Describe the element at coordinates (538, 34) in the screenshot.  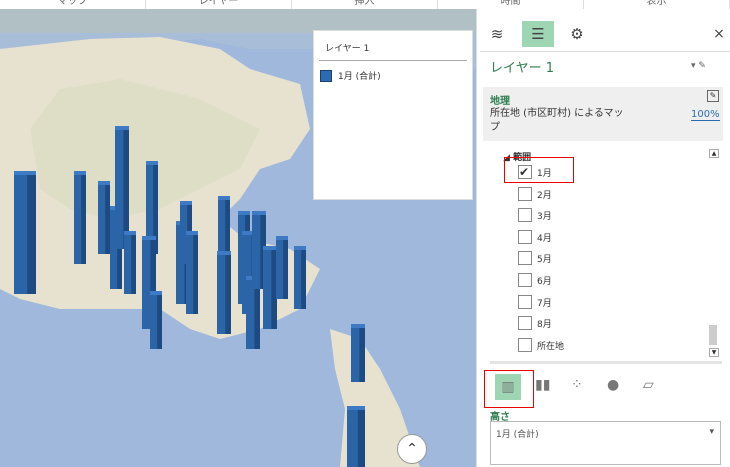
I see `field-list-icon: ☰` at that location.